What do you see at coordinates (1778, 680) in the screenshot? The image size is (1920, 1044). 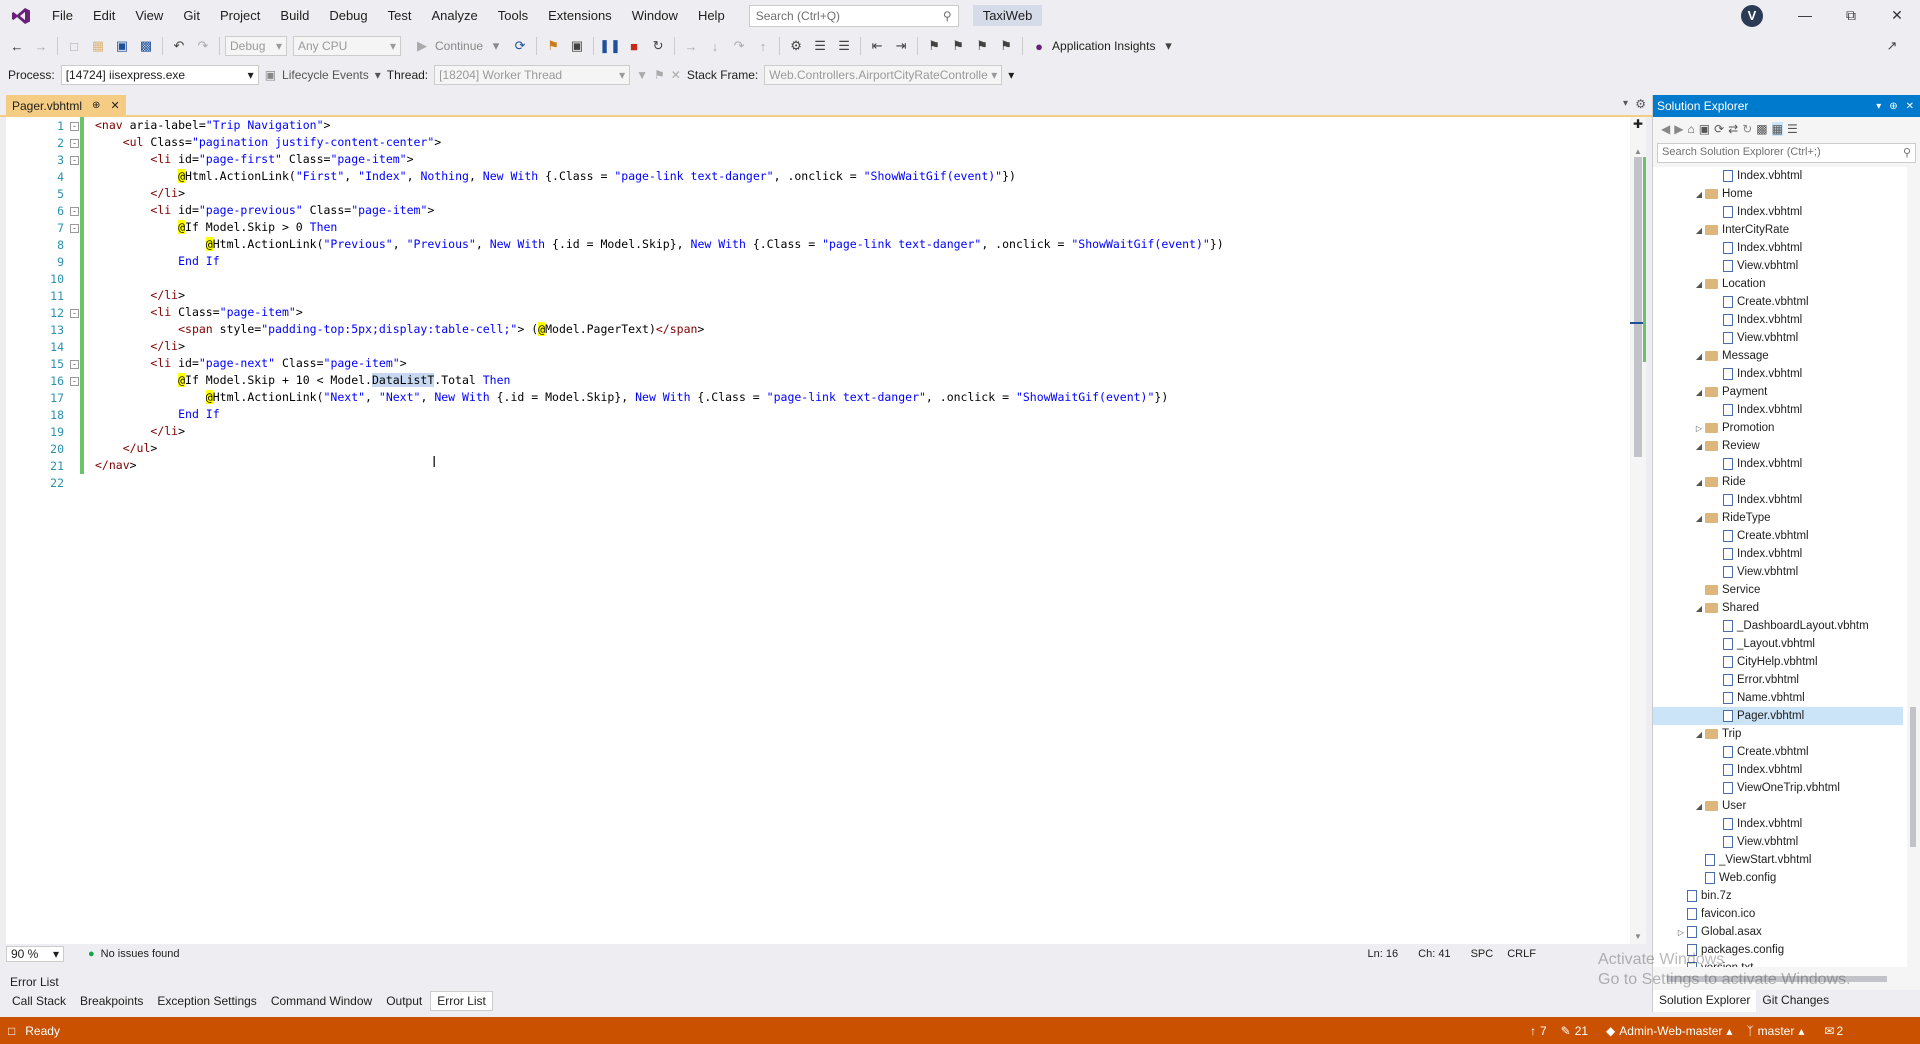 I see `tree-file: Error.vbhtml` at bounding box center [1778, 680].